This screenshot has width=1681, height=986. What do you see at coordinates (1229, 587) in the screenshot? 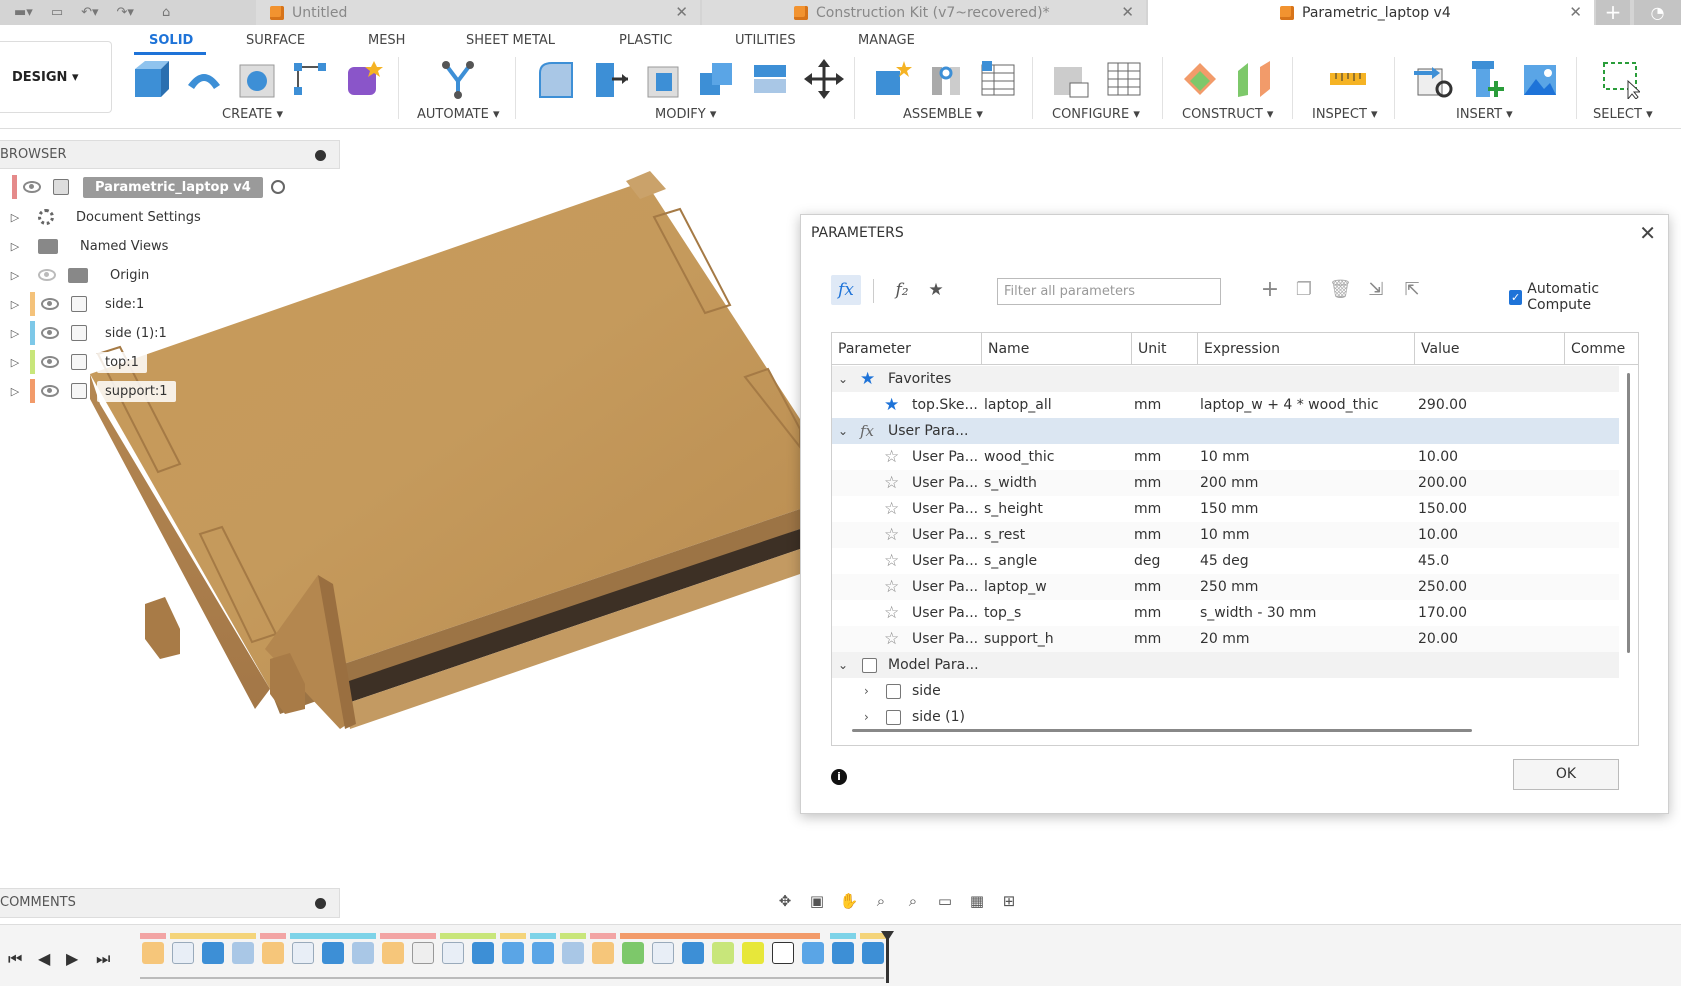
I see `cell-expression: 250 mm` at bounding box center [1229, 587].